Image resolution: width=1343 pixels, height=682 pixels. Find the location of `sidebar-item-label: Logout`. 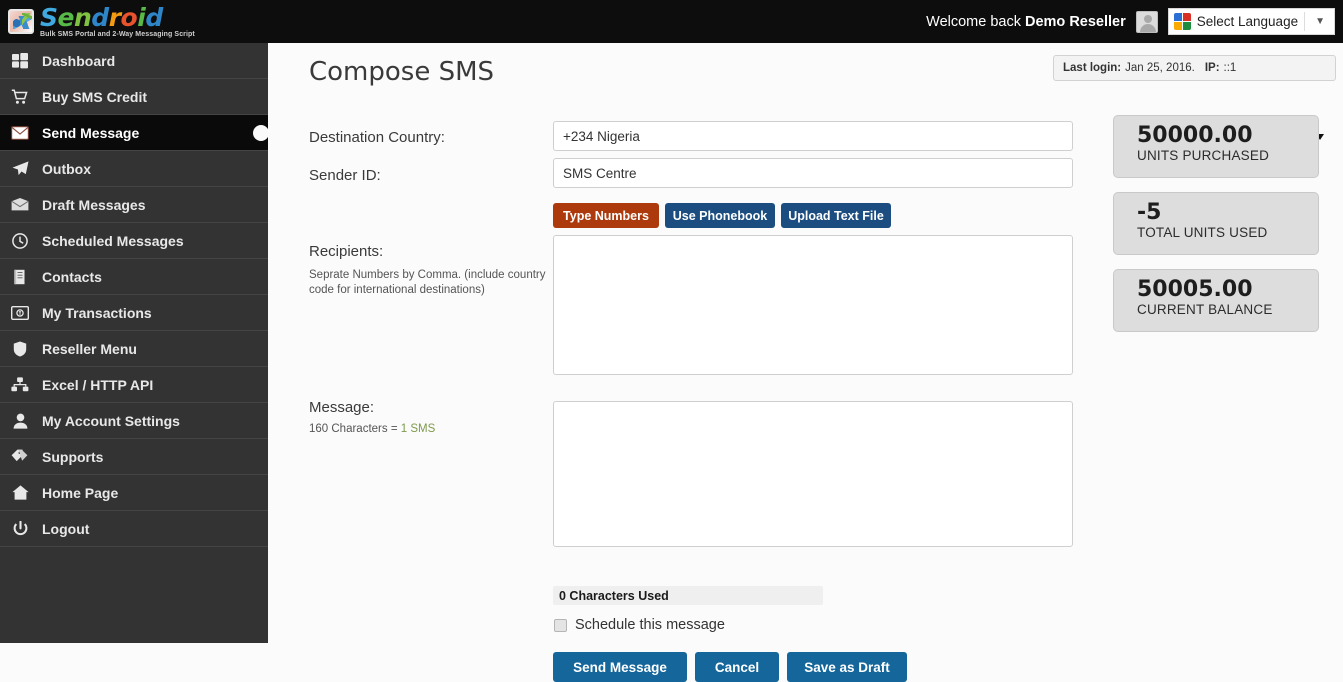

sidebar-item-label: Logout is located at coordinates (66, 528).